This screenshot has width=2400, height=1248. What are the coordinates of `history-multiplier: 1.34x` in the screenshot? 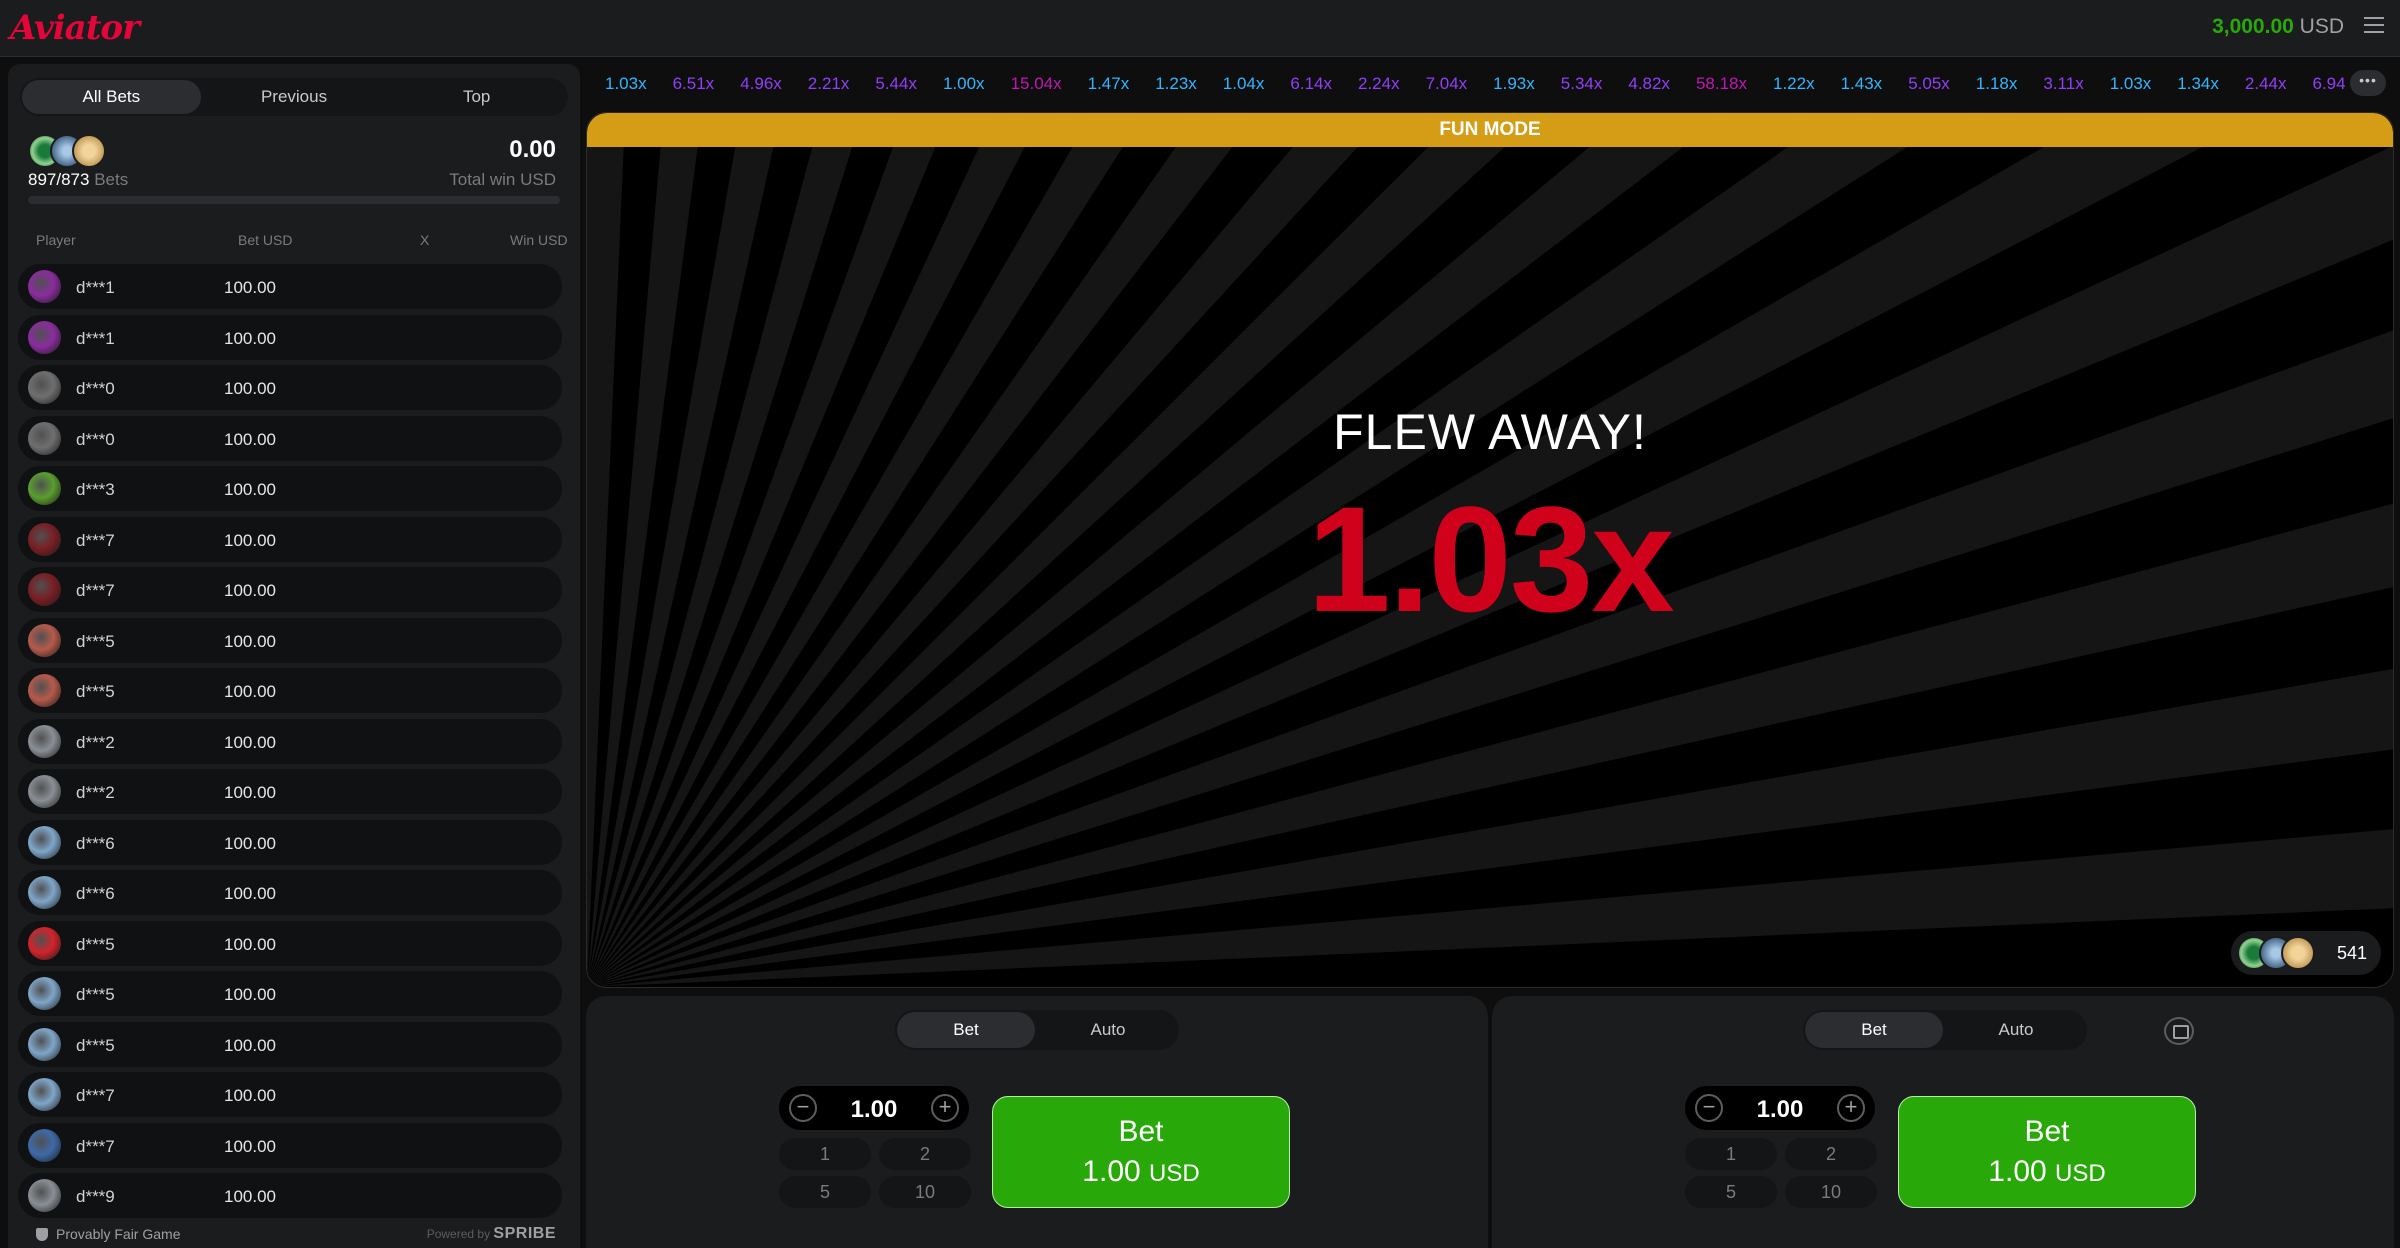 It's located at (2198, 84).